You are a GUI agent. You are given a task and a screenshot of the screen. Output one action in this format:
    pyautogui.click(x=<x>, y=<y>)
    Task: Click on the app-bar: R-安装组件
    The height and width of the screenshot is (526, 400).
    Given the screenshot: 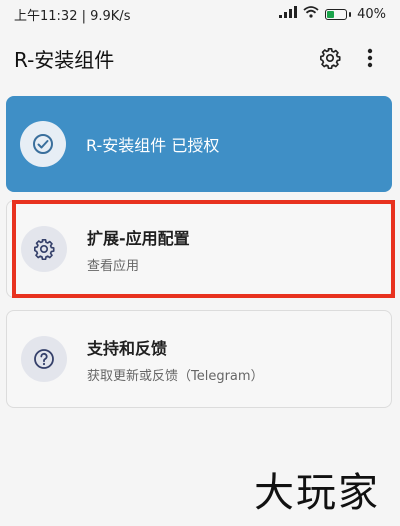 What is the action you would take?
    pyautogui.click(x=200, y=58)
    